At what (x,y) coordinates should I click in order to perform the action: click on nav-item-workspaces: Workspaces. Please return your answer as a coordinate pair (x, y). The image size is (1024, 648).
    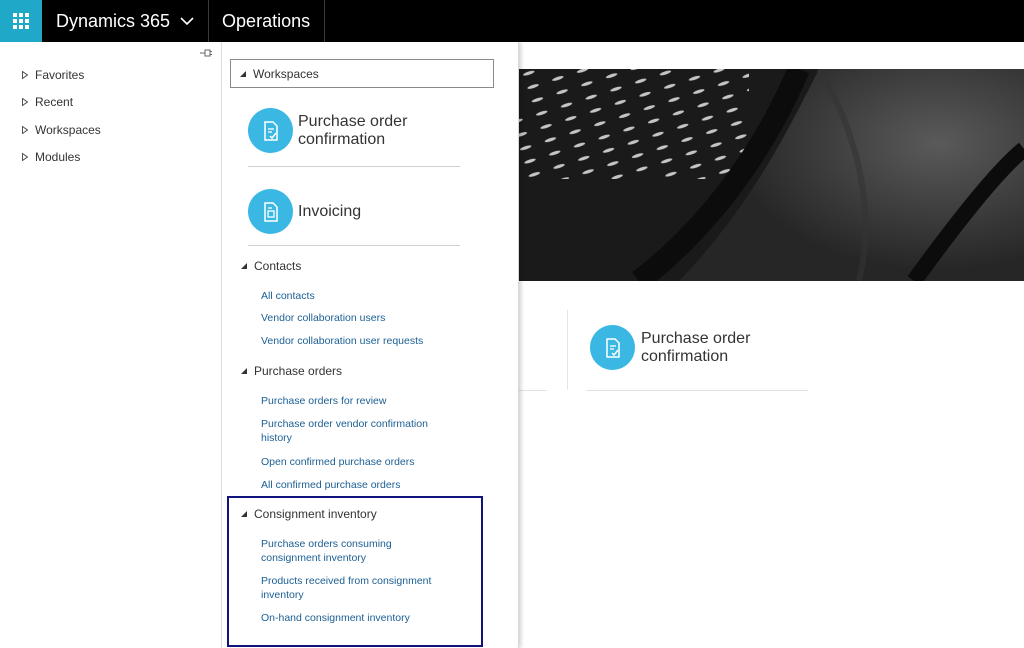
    Looking at the image, I should click on (61, 130).